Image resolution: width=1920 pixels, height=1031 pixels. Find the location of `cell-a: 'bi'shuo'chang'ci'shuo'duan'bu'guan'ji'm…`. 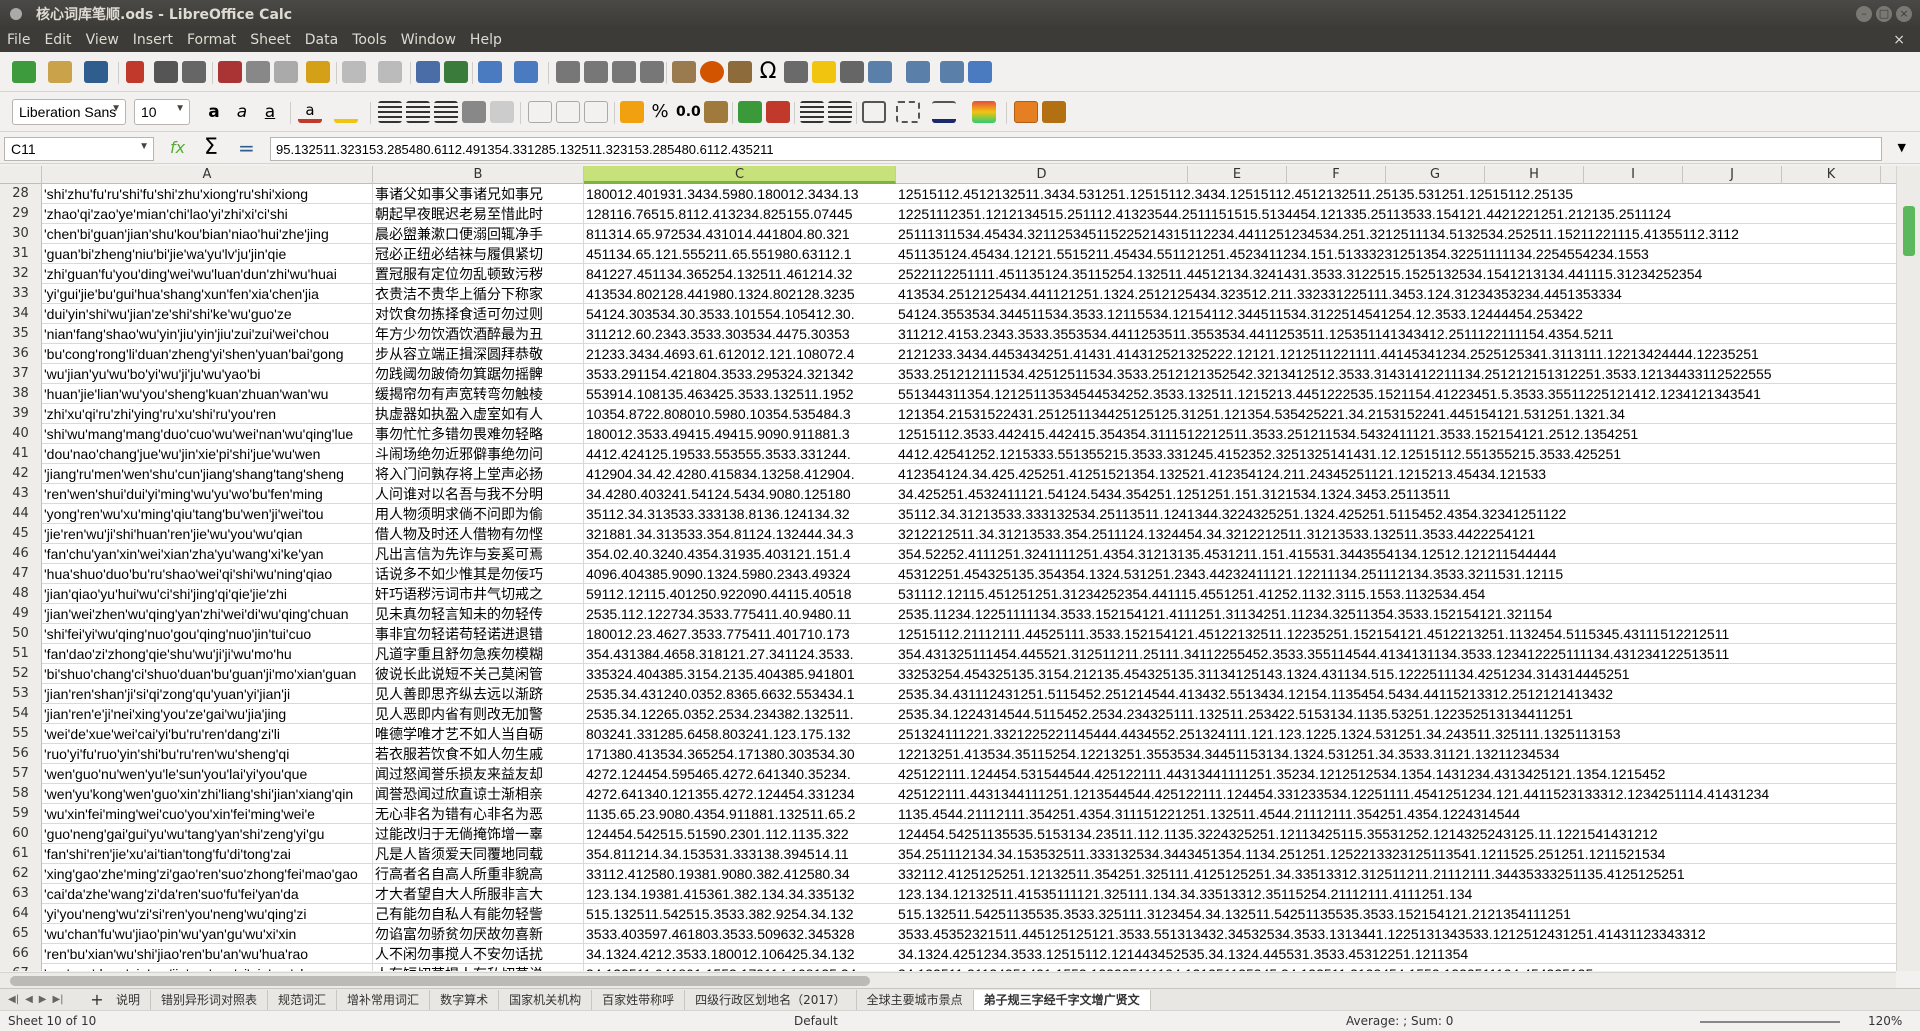

cell-a: 'bi'shuo'chang'ci'shuo'duan'bu'guan'ji'm… is located at coordinates (207, 674).